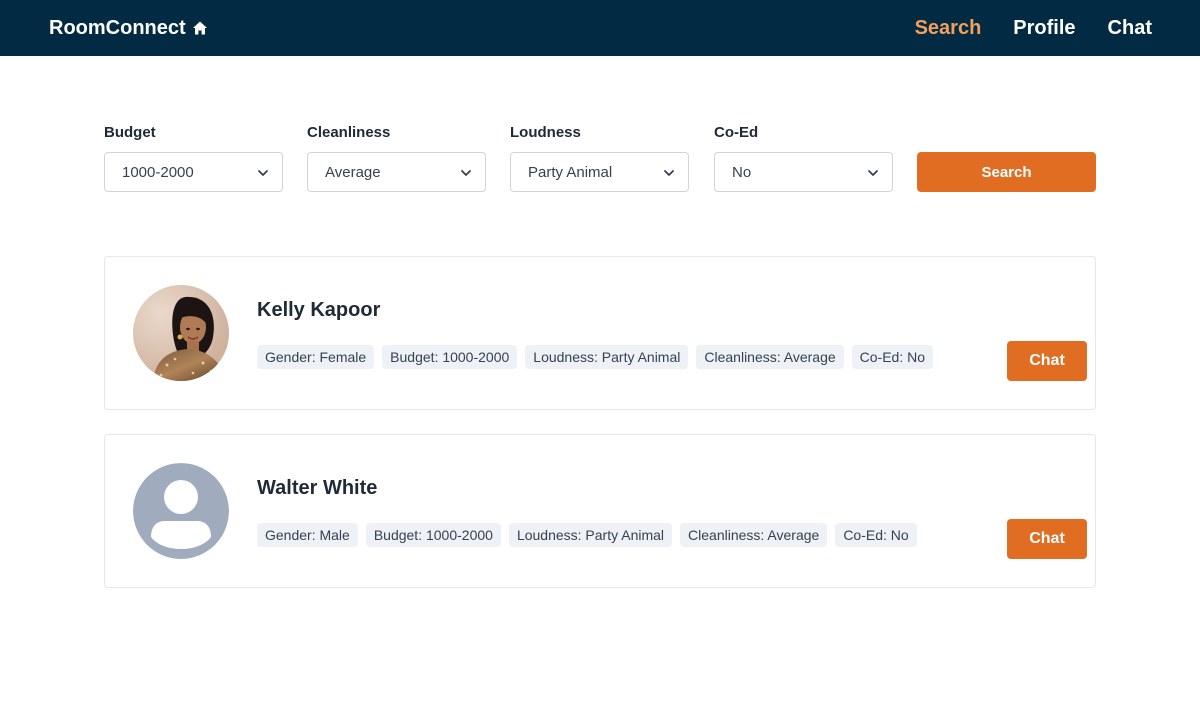 This screenshot has width=1200, height=720. I want to click on profile-photo, so click(181, 333).